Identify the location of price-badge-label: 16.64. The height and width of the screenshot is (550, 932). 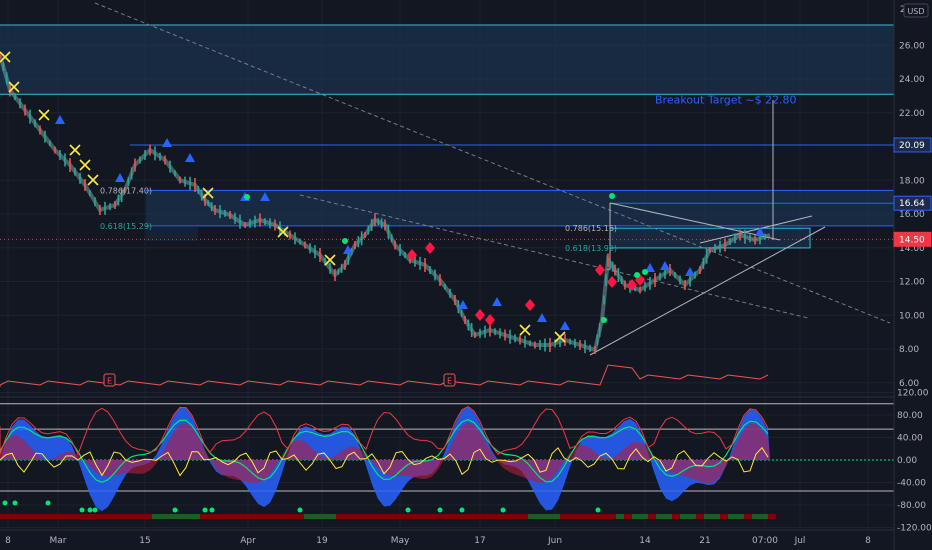
(912, 204).